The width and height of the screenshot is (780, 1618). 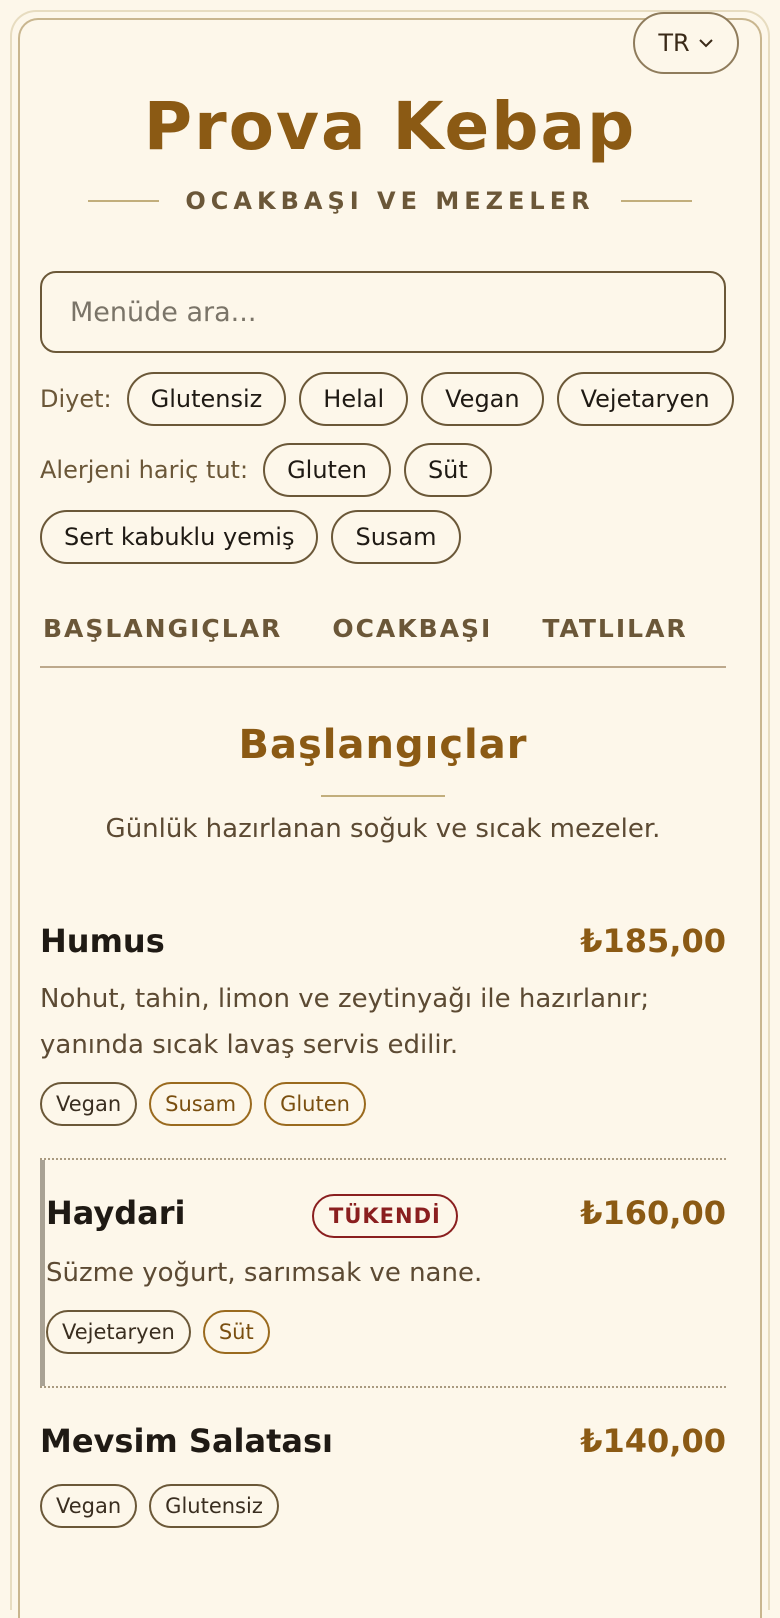 I want to click on tab-tatlilar: TATLILAR, so click(x=614, y=628).